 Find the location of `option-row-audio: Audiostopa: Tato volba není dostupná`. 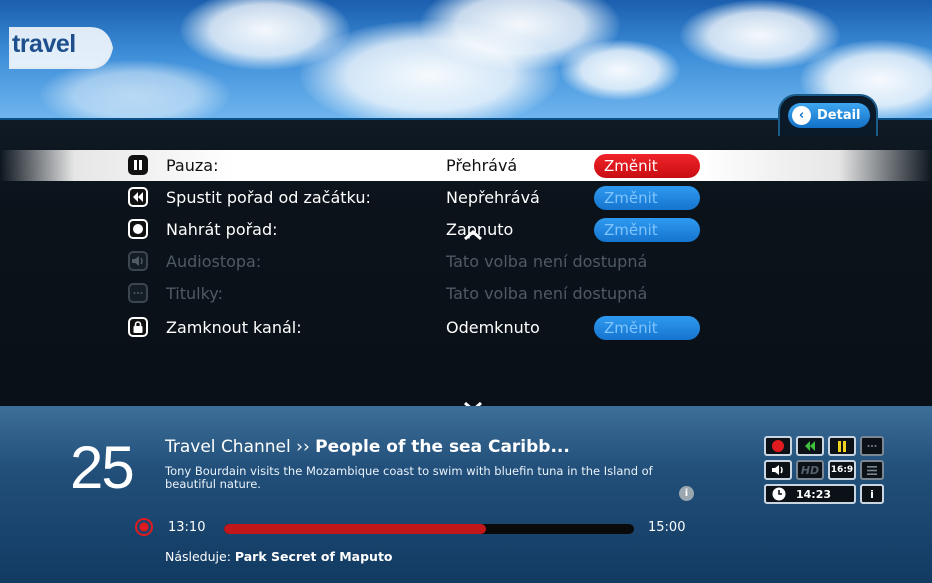

option-row-audio: Audiostopa: Tato volba není dostupná is located at coordinates (466, 261).